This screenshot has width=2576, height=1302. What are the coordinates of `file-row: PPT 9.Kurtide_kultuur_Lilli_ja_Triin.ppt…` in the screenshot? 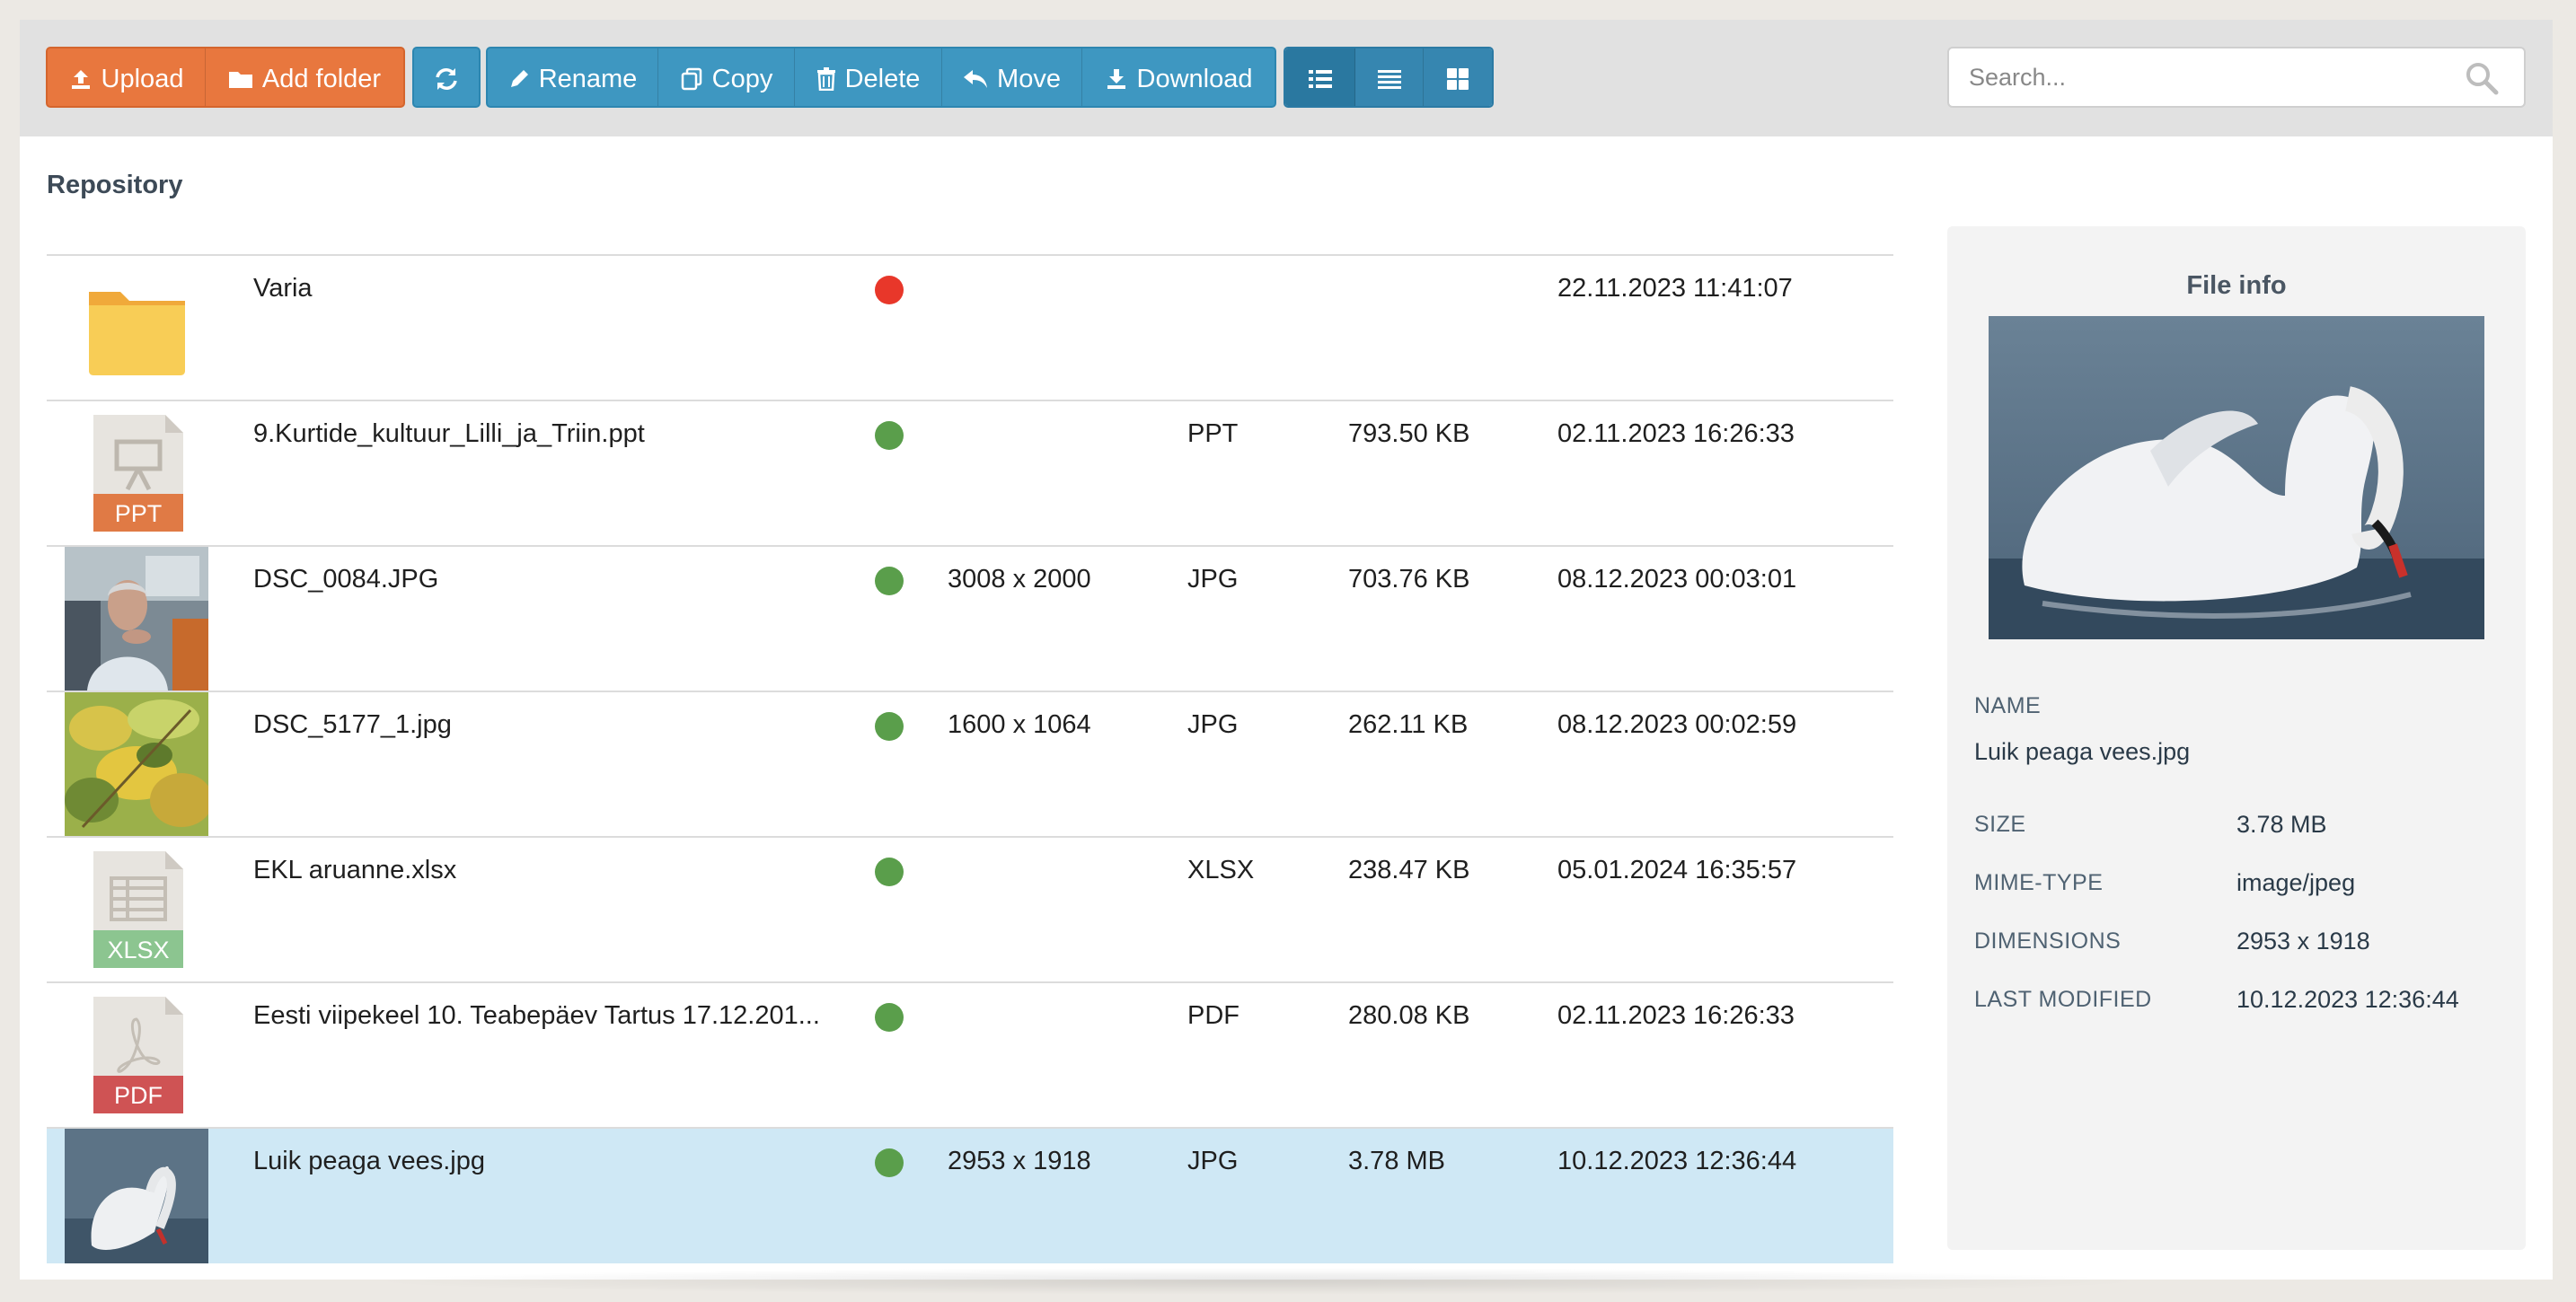 It's located at (970, 474).